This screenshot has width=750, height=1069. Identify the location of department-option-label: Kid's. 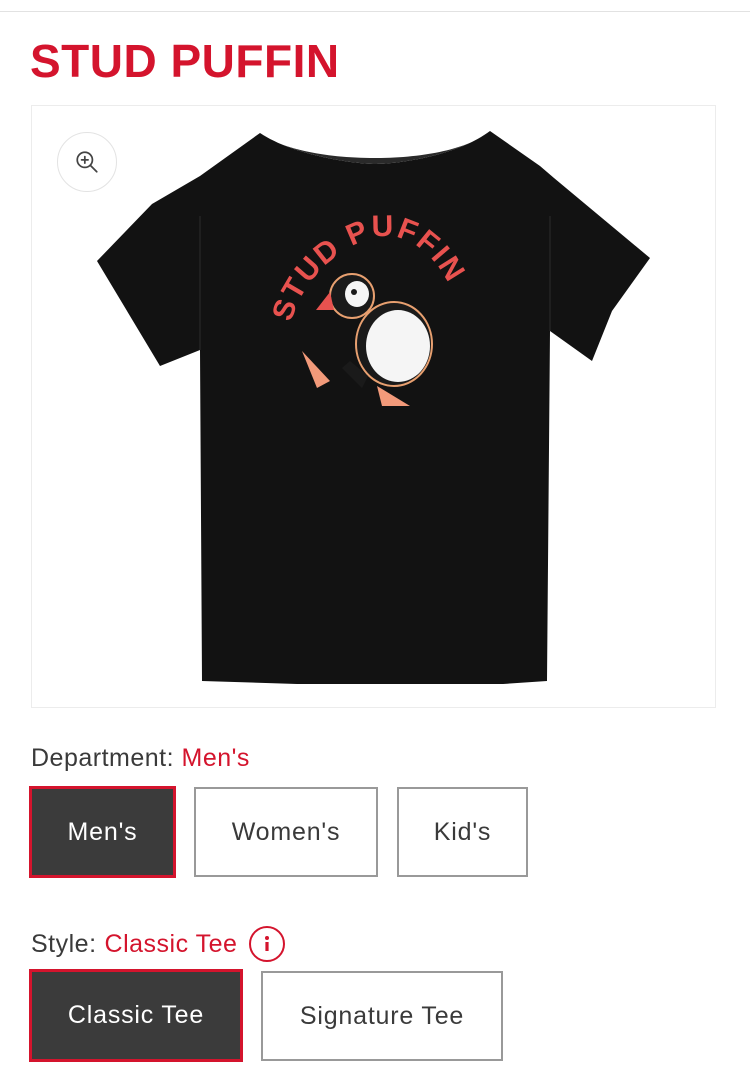
(462, 831).